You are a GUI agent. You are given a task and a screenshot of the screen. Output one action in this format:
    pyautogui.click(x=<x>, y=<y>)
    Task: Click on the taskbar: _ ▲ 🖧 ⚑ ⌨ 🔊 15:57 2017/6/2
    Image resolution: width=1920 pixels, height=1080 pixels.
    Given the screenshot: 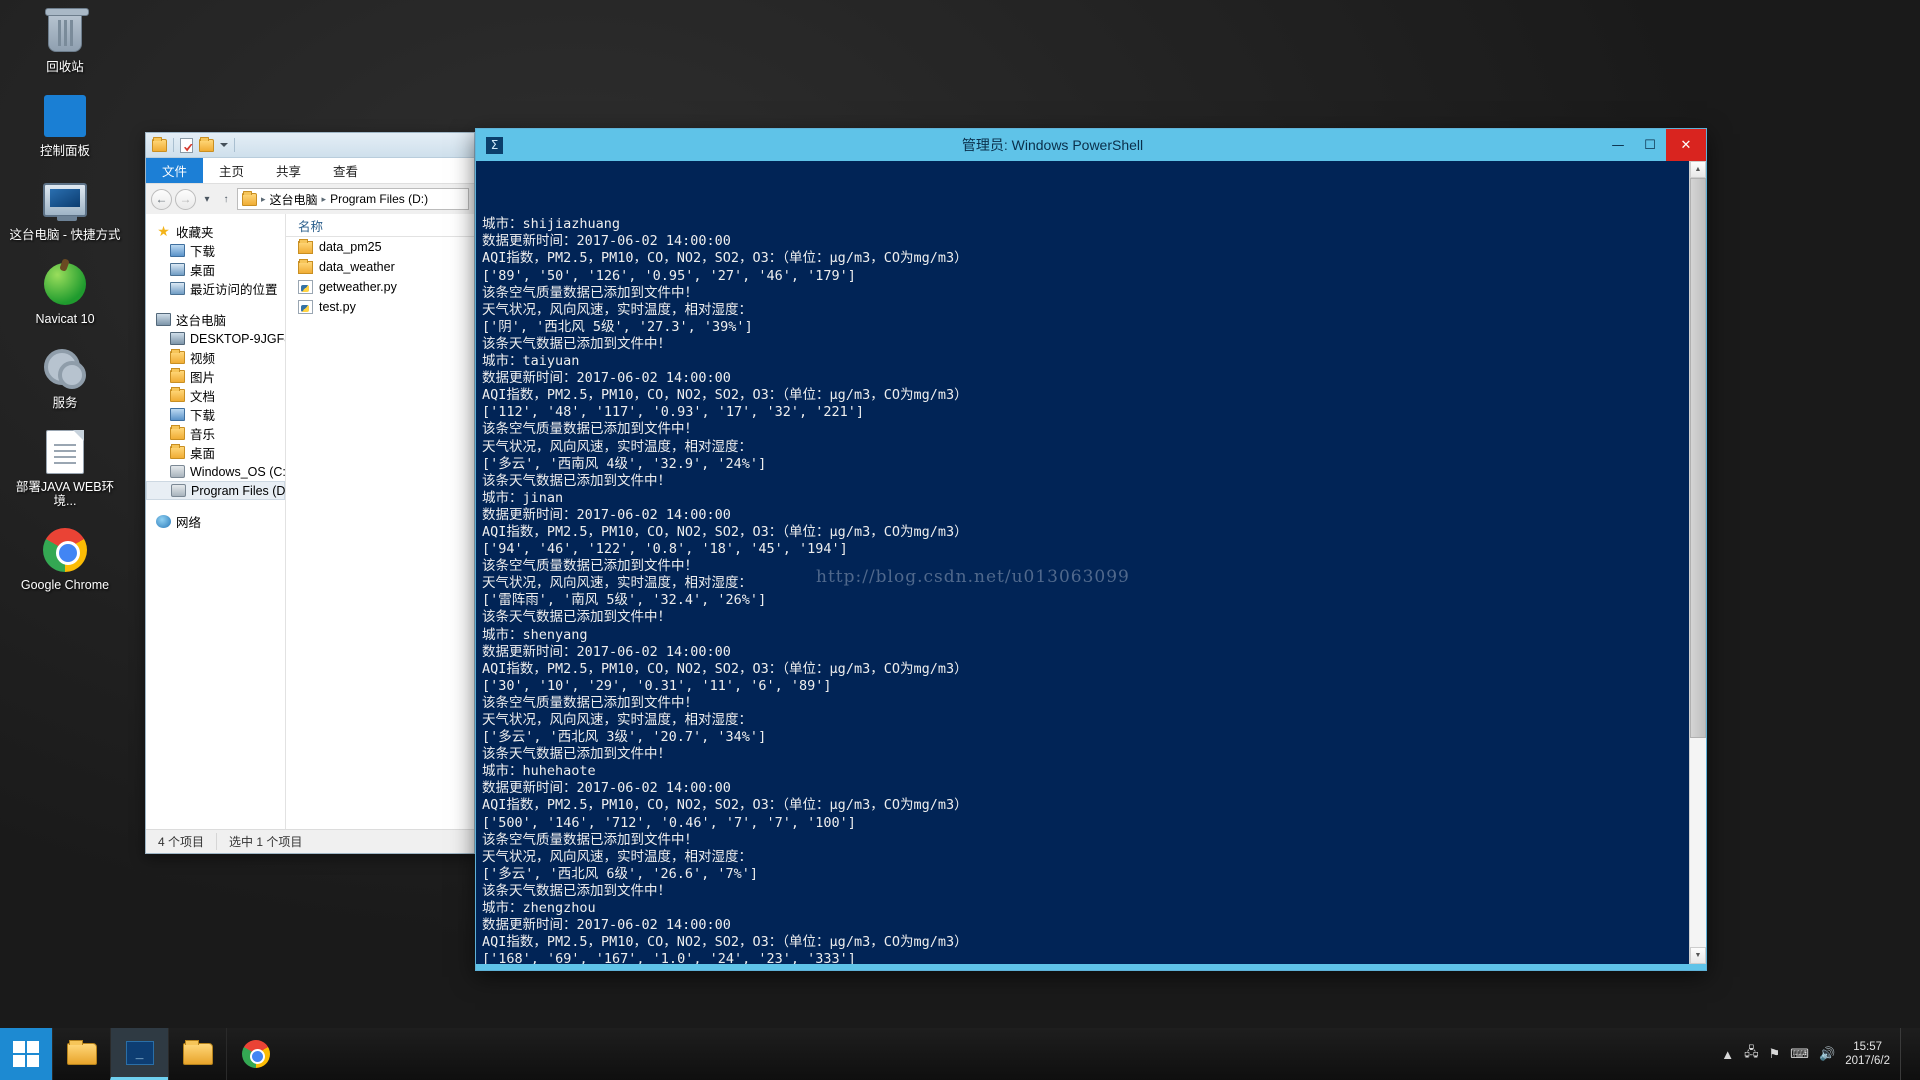 What is the action you would take?
    pyautogui.click(x=960, y=1054)
    